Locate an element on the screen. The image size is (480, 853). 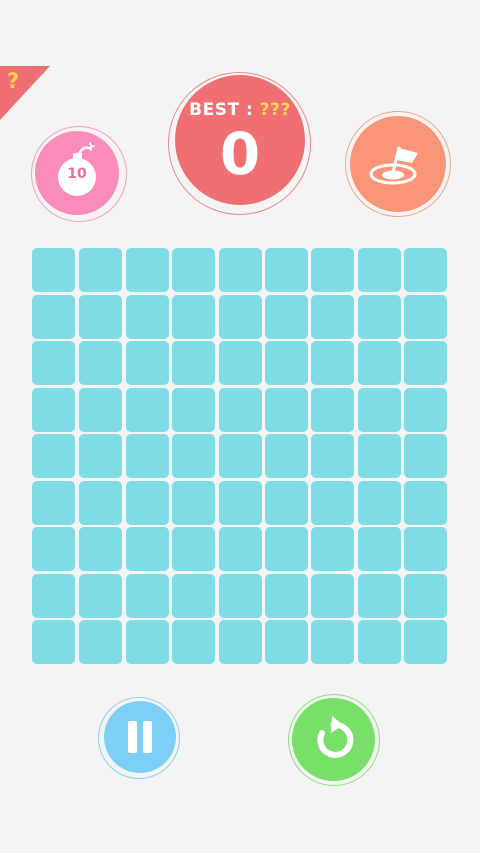
flag-hole-icon is located at coordinates (393, 165).